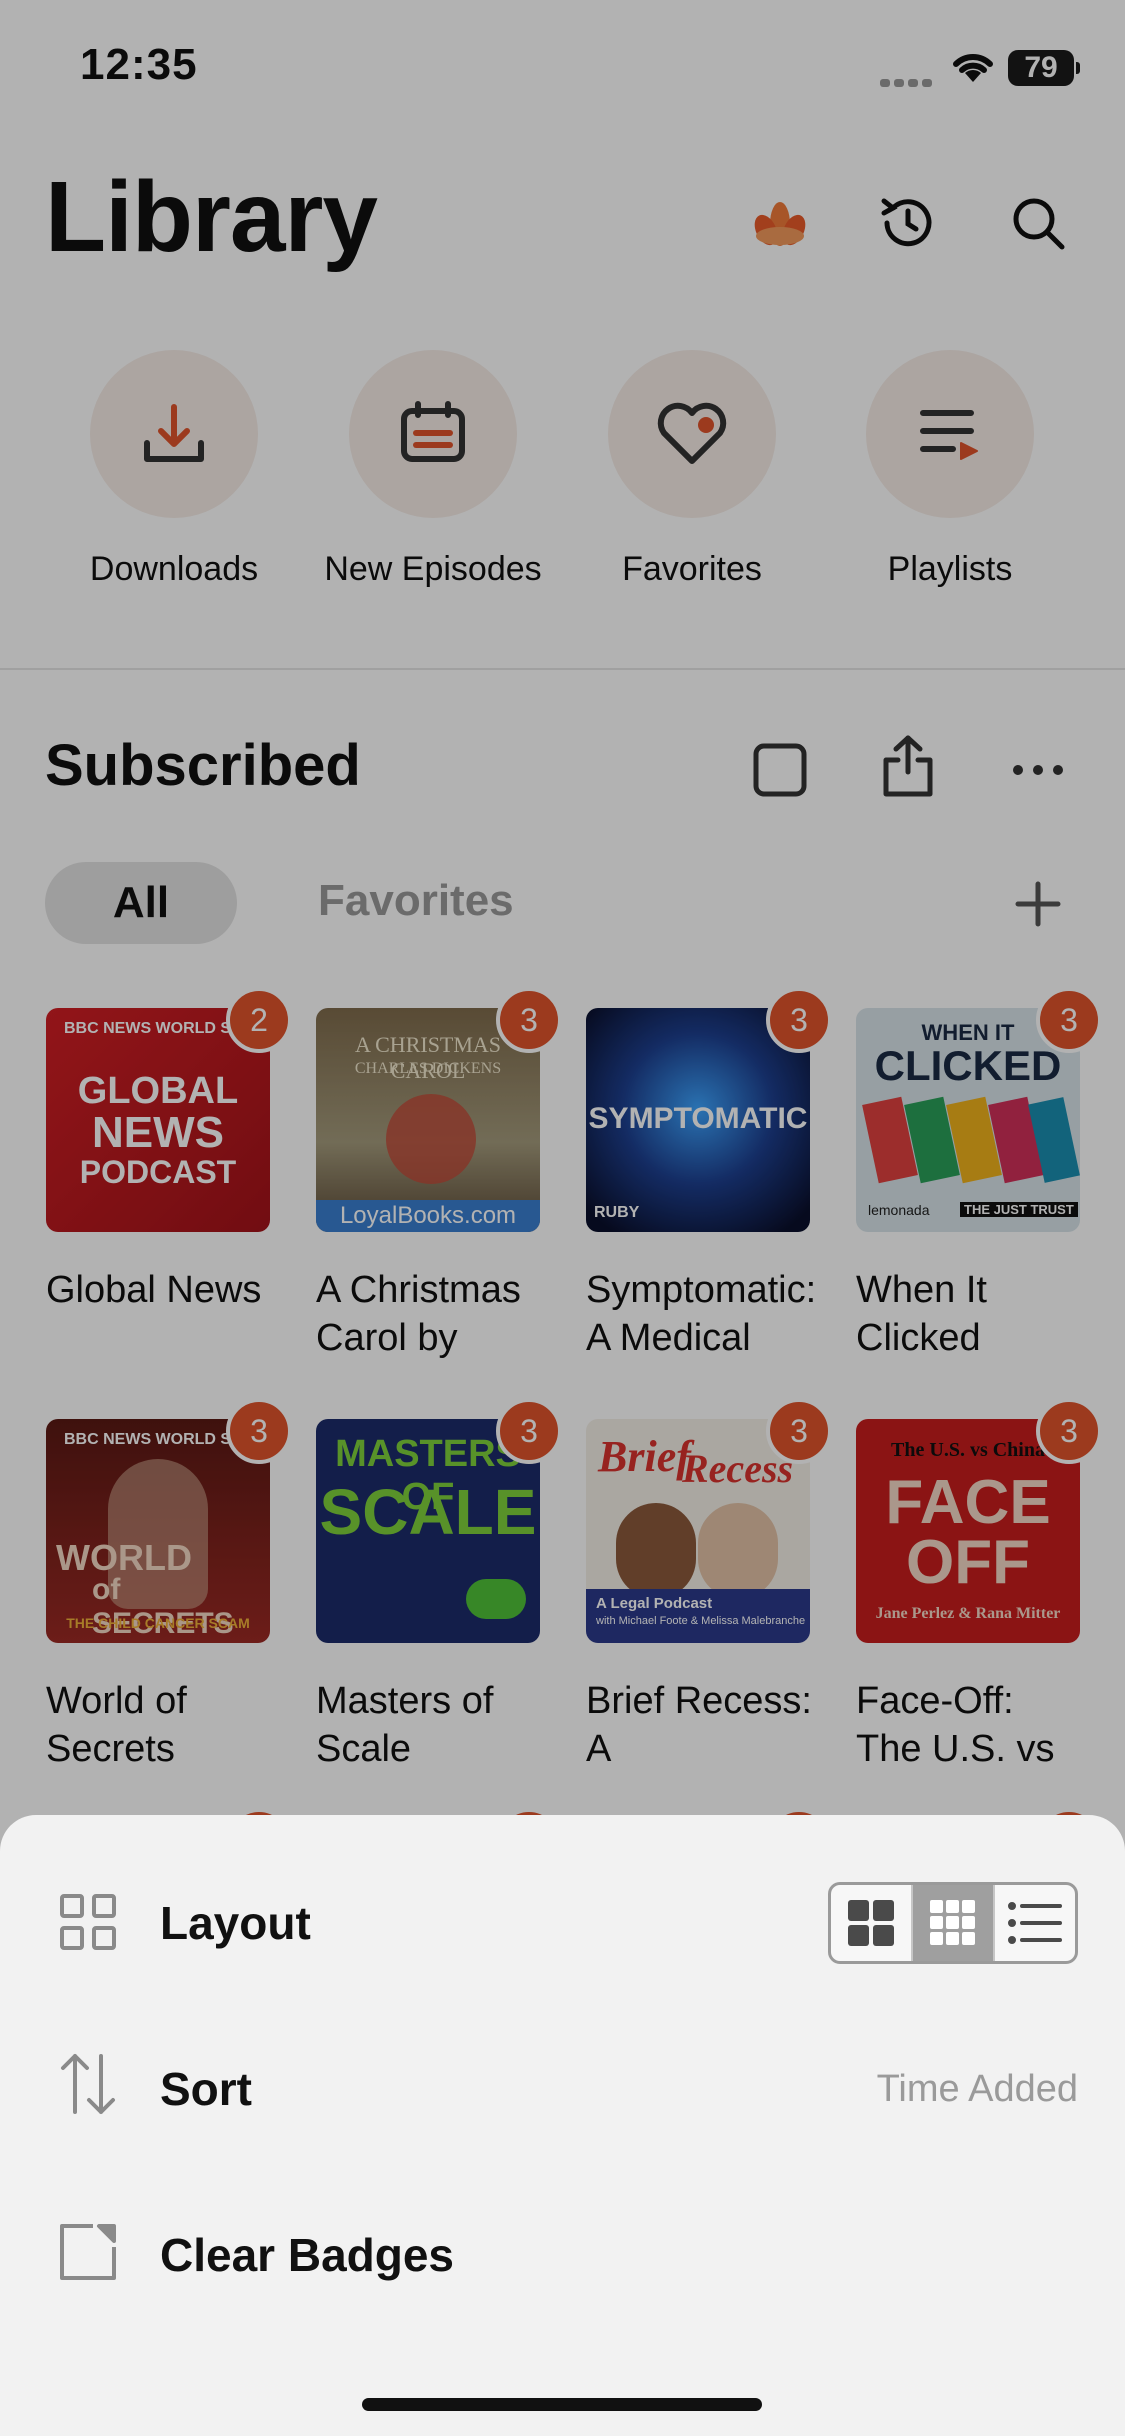 The height and width of the screenshot is (2436, 1125). What do you see at coordinates (562, 2254) in the screenshot?
I see `clear-badges-row: Clear Badges` at bounding box center [562, 2254].